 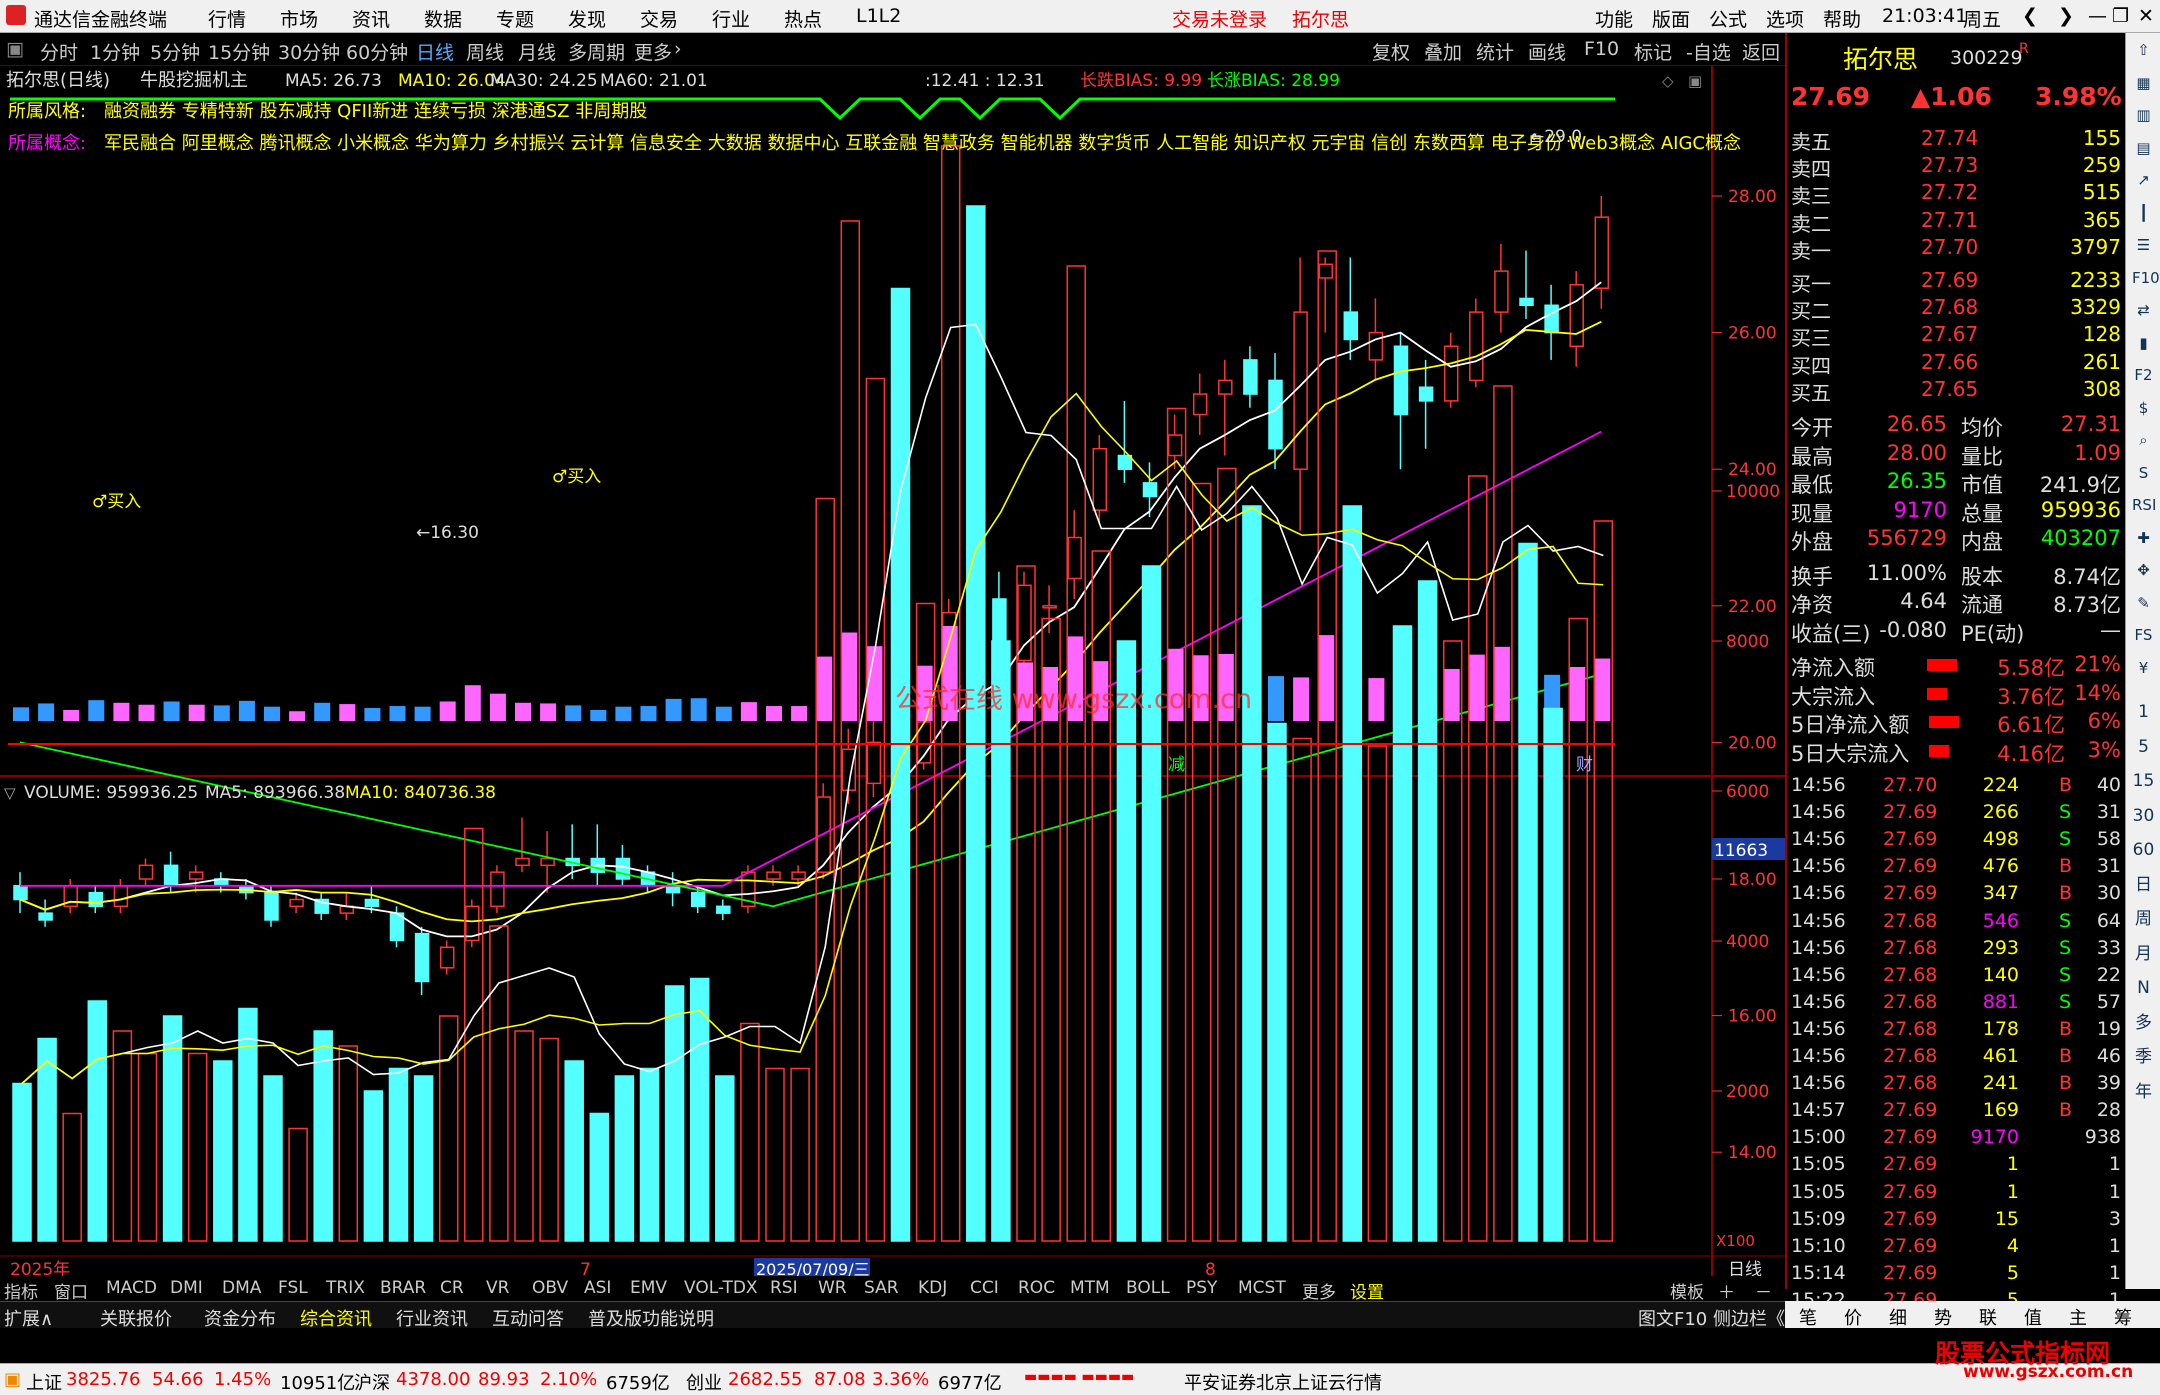 I want to click on indicator-tab: DMI, so click(x=186, y=1288).